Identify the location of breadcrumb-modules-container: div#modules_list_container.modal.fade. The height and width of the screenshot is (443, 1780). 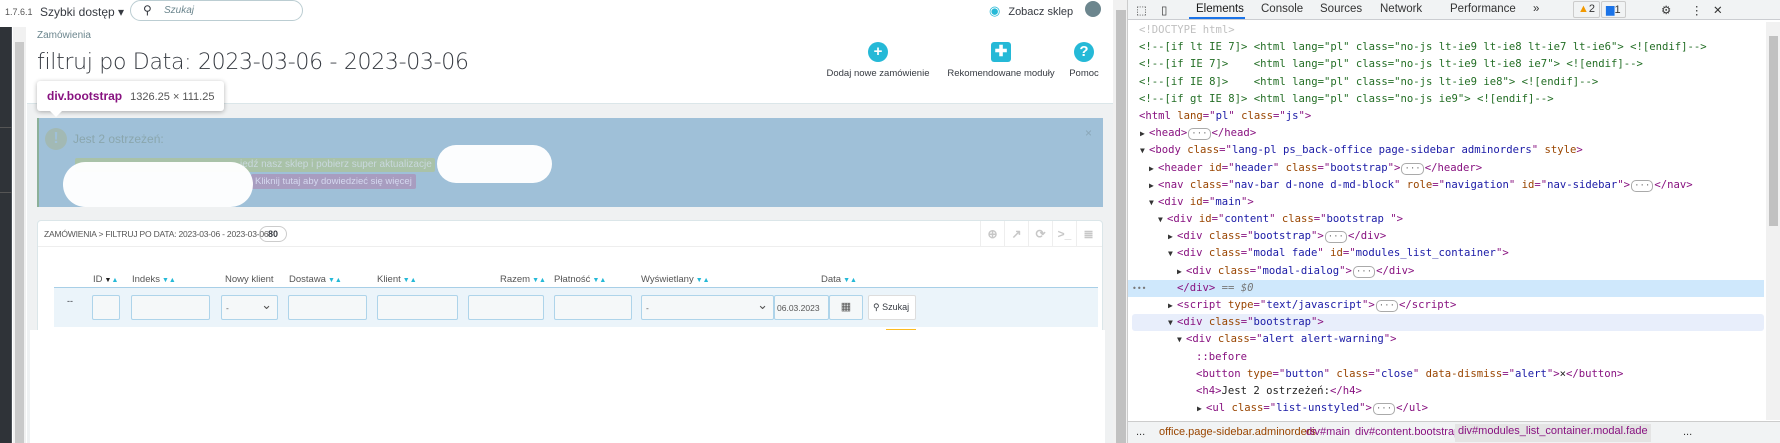
(1553, 433).